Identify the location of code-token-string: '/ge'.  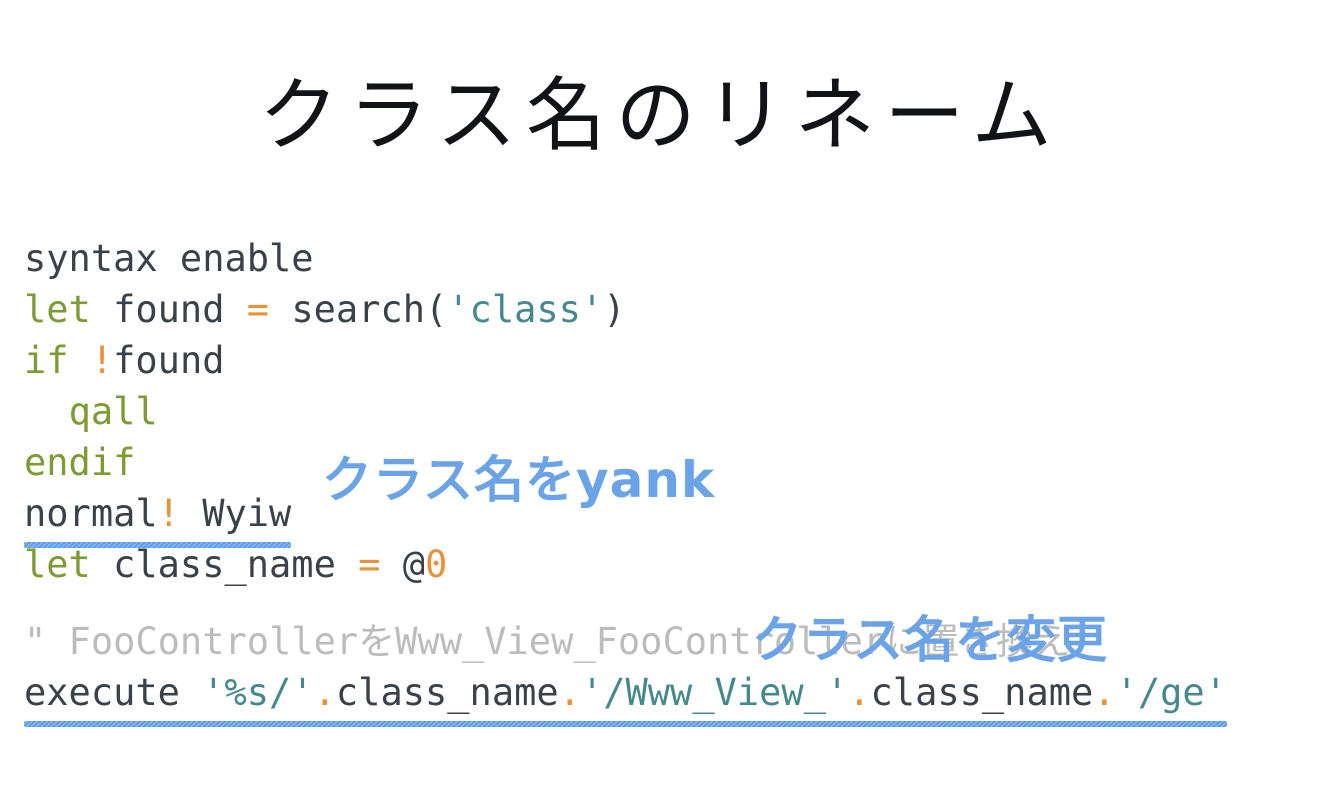
(1171, 692).